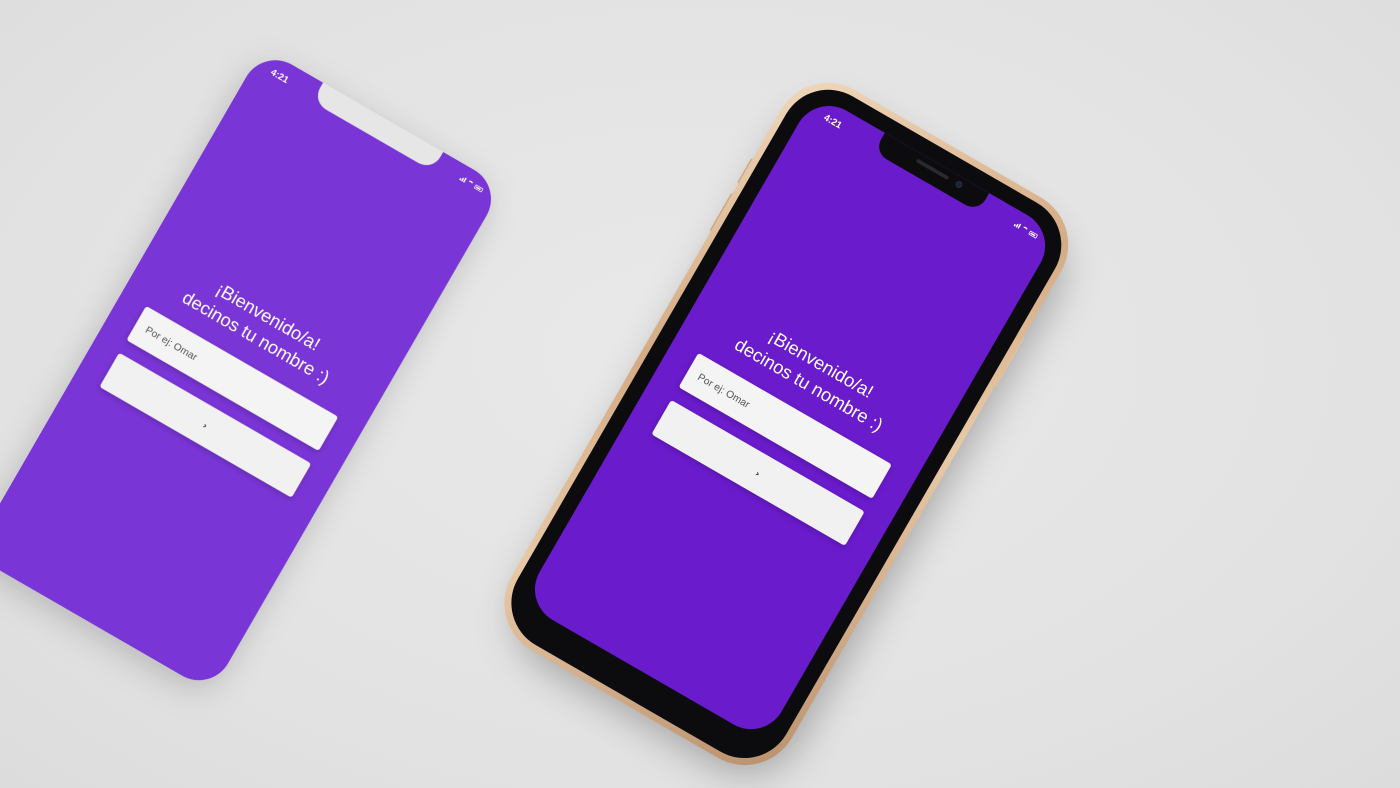 The image size is (1400, 788). What do you see at coordinates (959, 184) in the screenshot?
I see `front-camera` at bounding box center [959, 184].